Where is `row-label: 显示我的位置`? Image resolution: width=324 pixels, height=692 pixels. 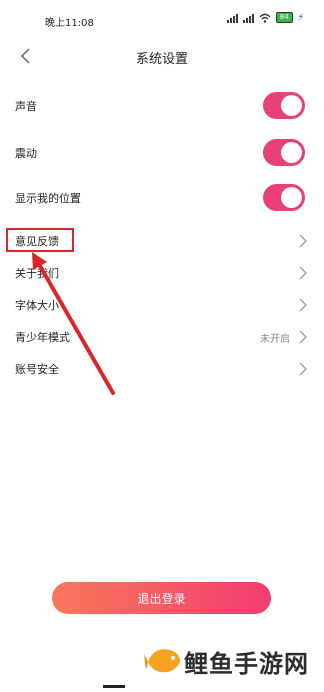 row-label: 显示我的位置 is located at coordinates (48, 198).